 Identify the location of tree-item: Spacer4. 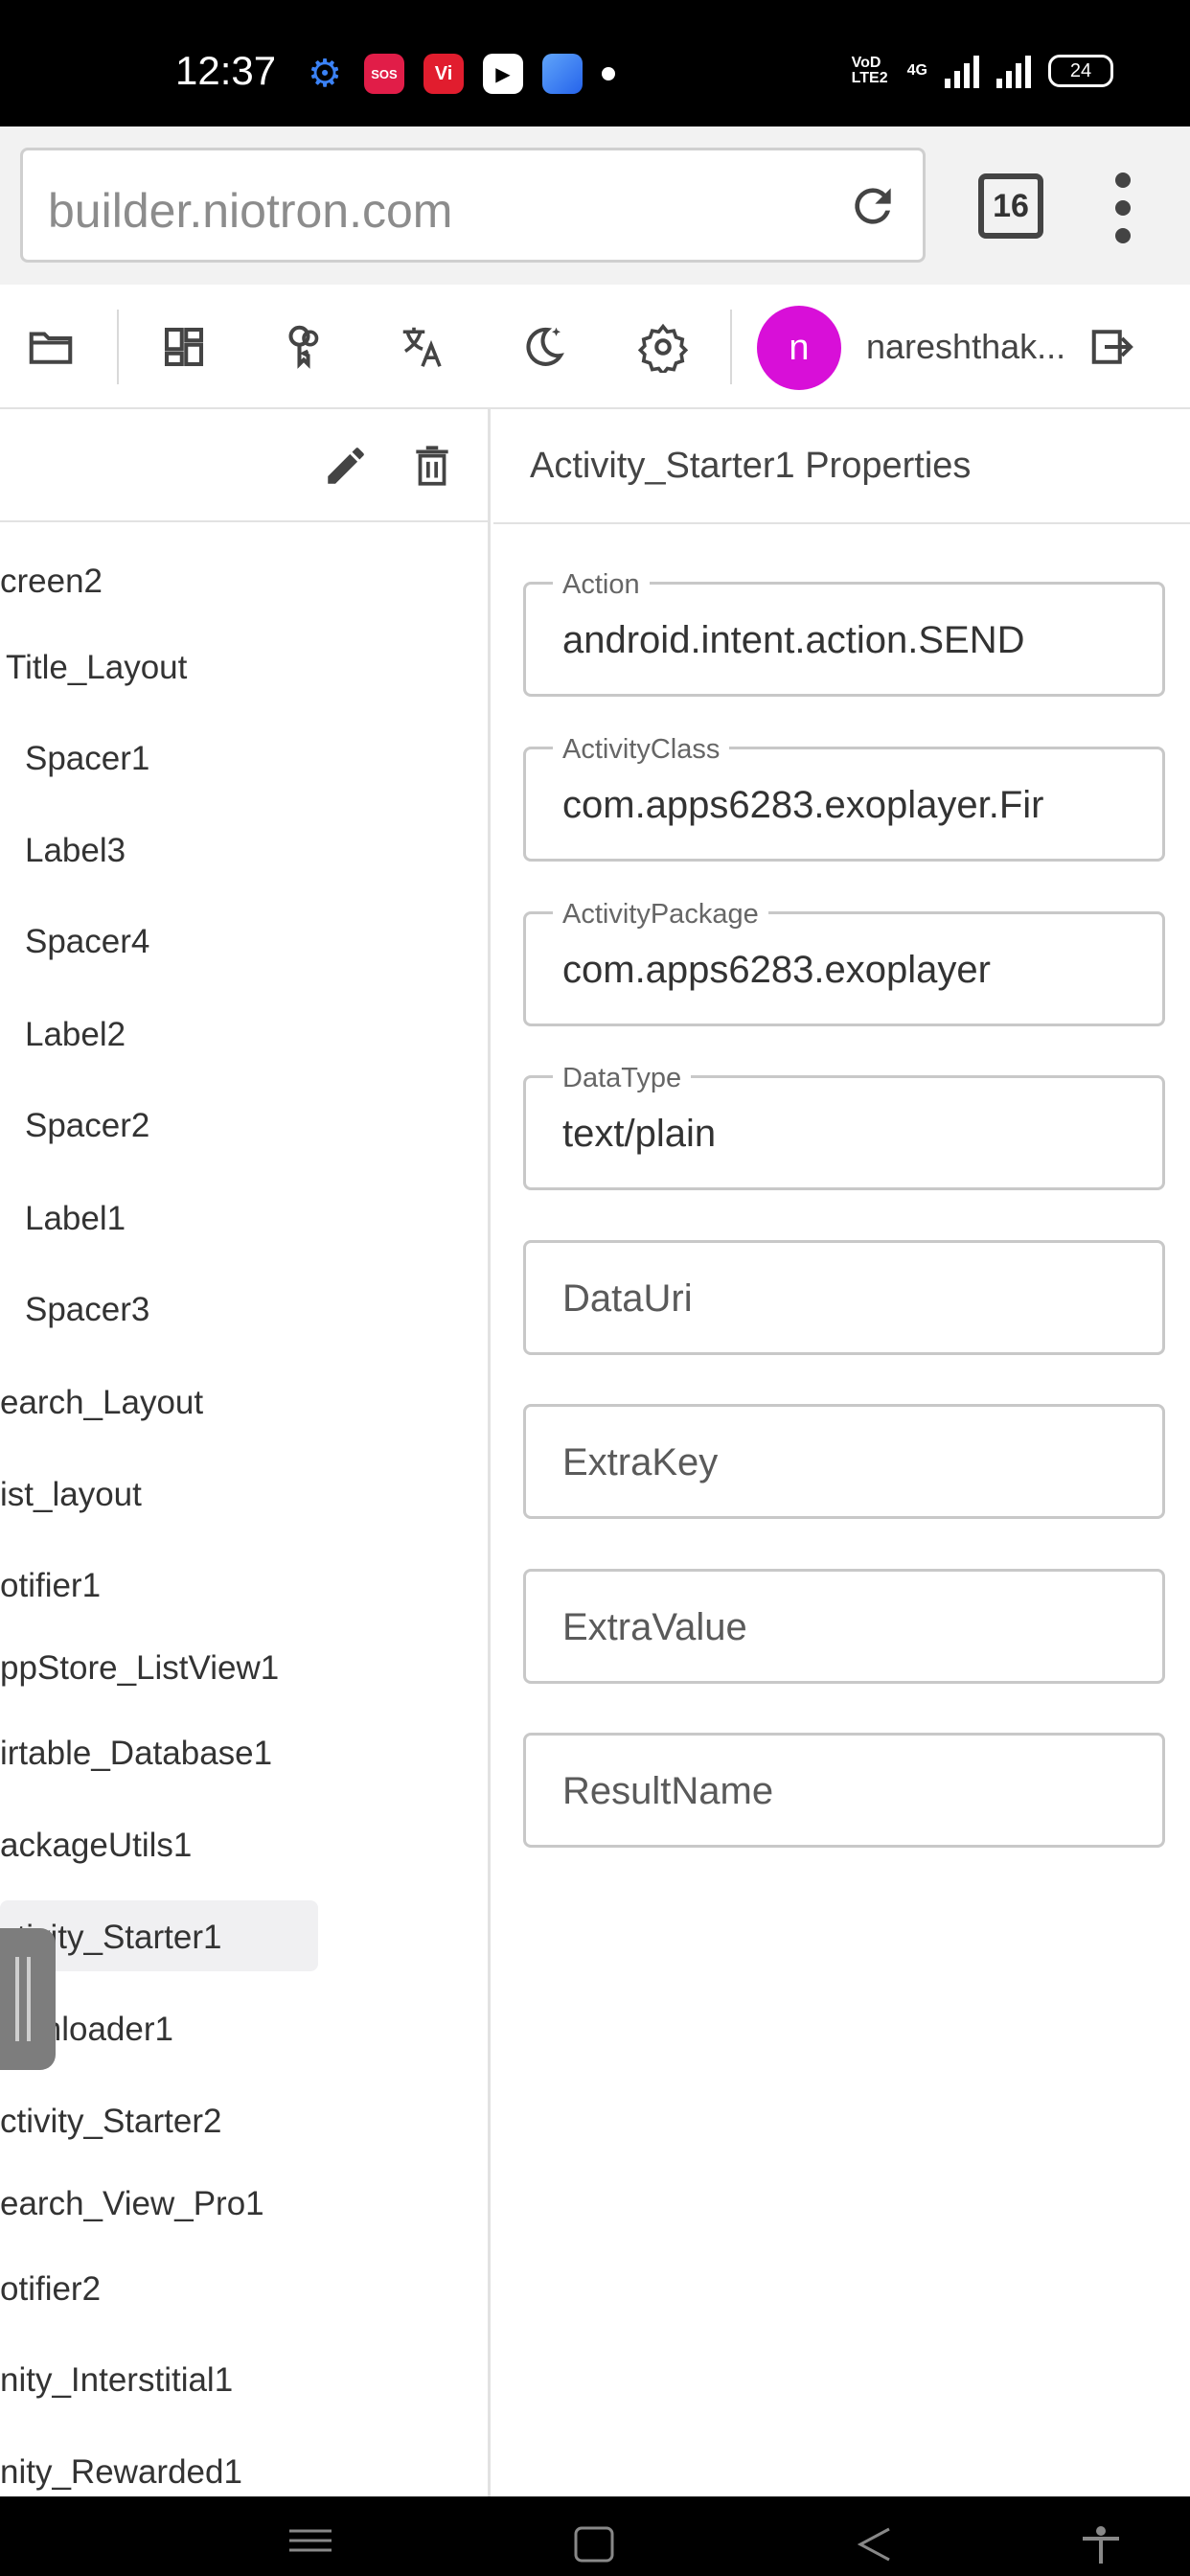
(87, 942).